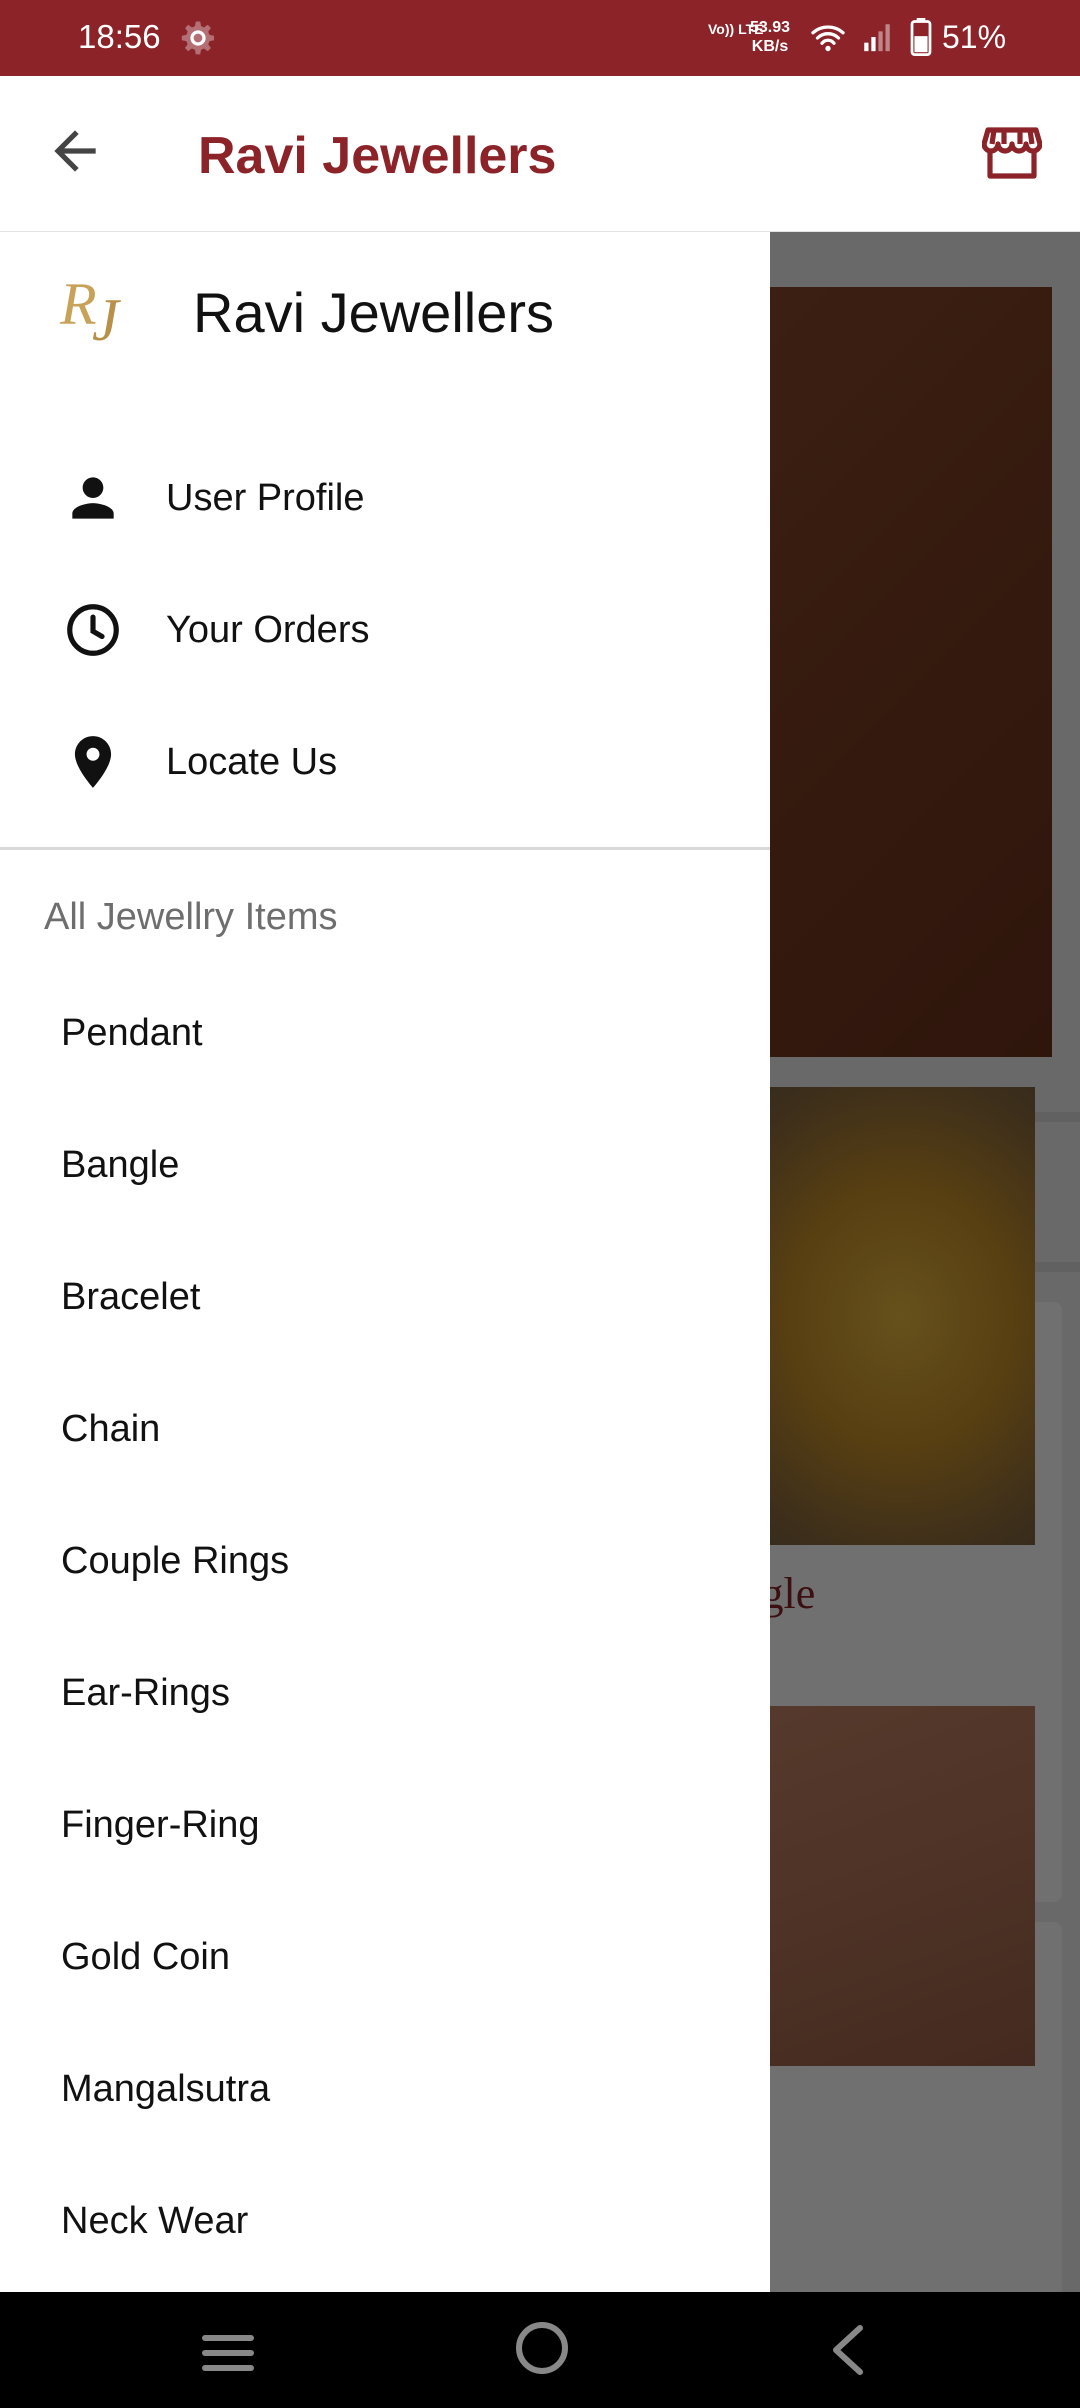  I want to click on category-item-couple-rings: Couple Rings, so click(385, 1560).